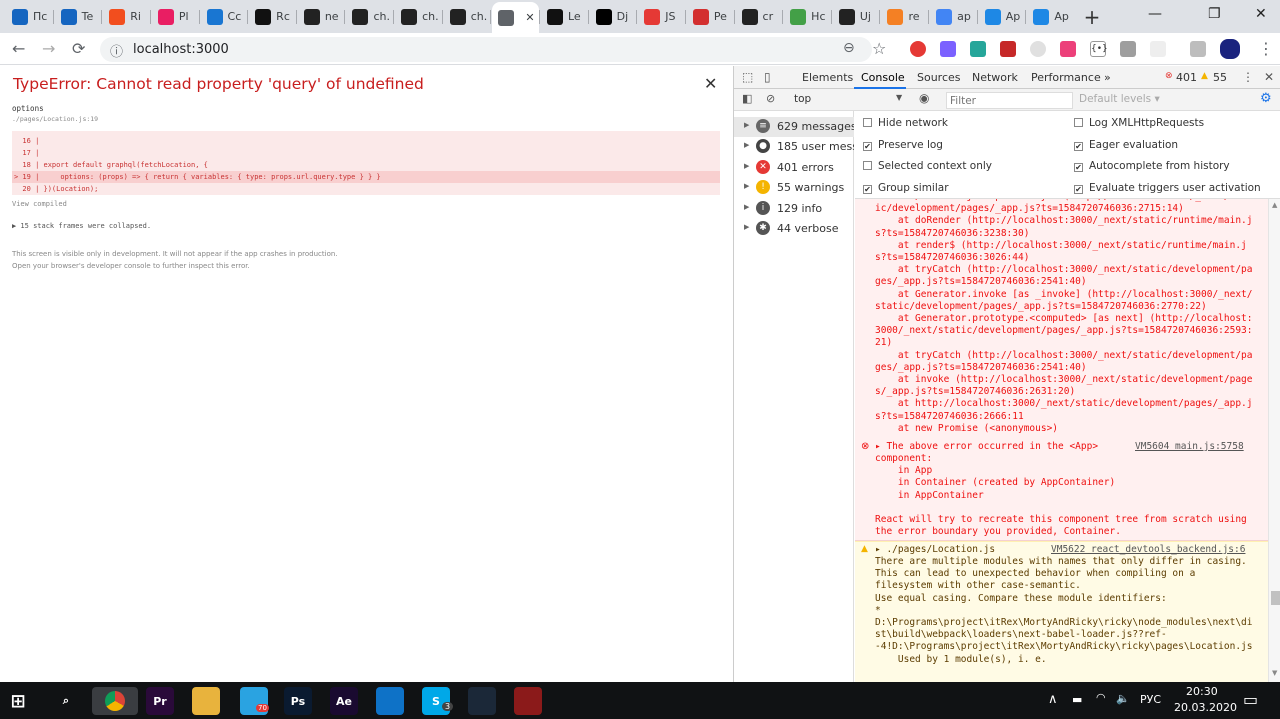  What do you see at coordinates (1189, 447) in the screenshot?
I see `source-link: VM5604 main.js:5758` at bounding box center [1189, 447].